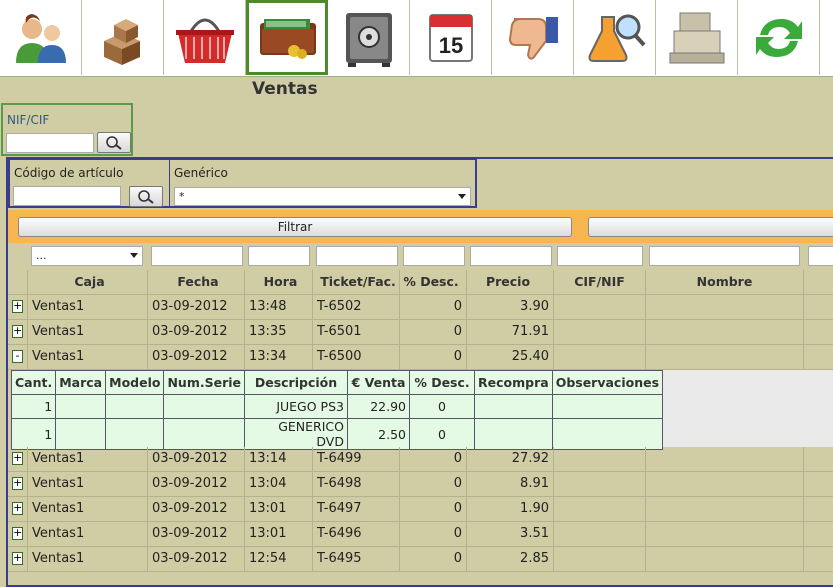 Image resolution: width=833 pixels, height=587 pixels. What do you see at coordinates (607, 382) in the screenshot?
I see `detail-column-header: Observaciones` at bounding box center [607, 382].